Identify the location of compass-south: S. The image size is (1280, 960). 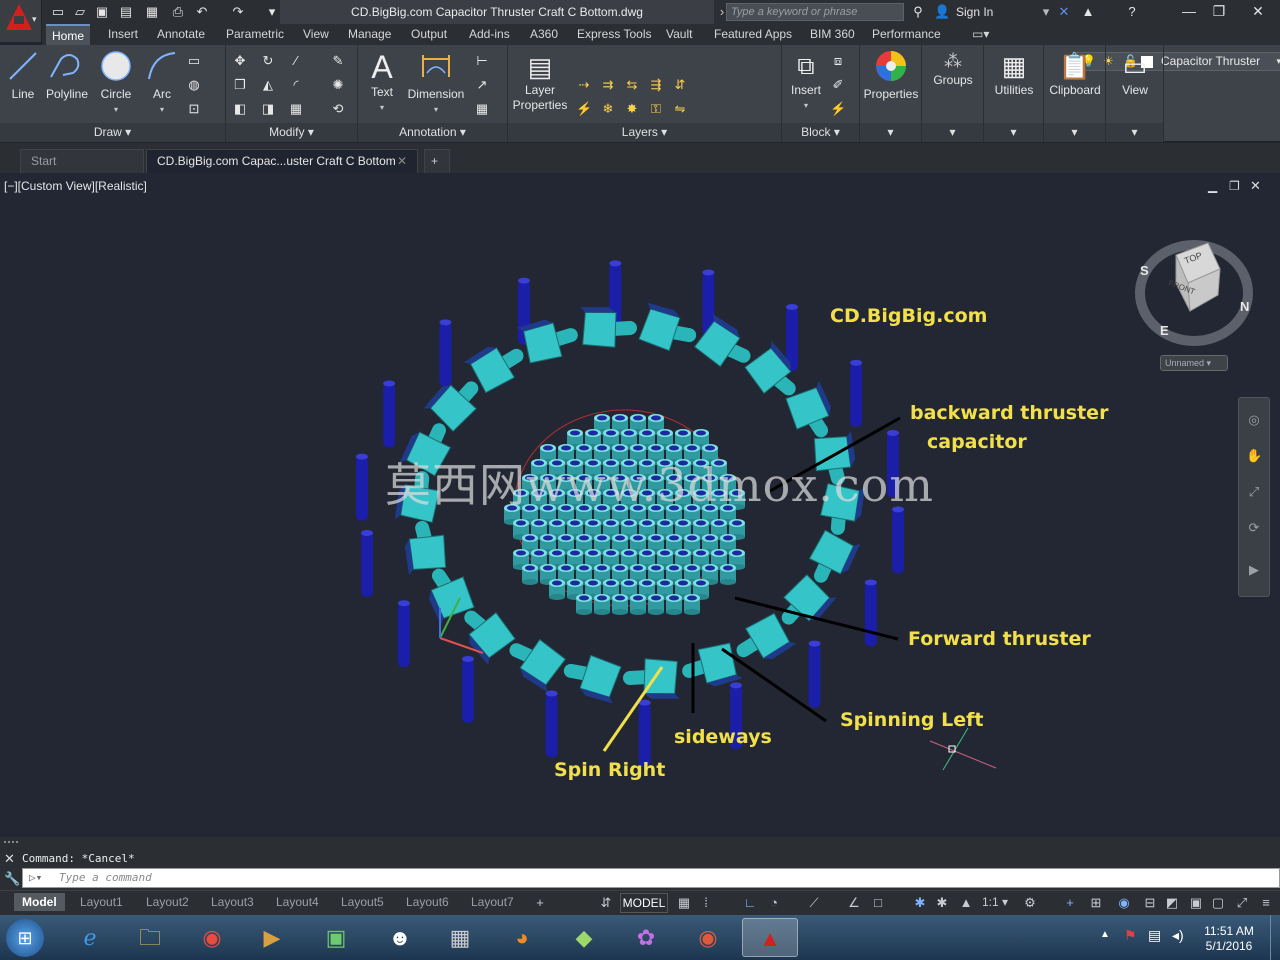
(1144, 270).